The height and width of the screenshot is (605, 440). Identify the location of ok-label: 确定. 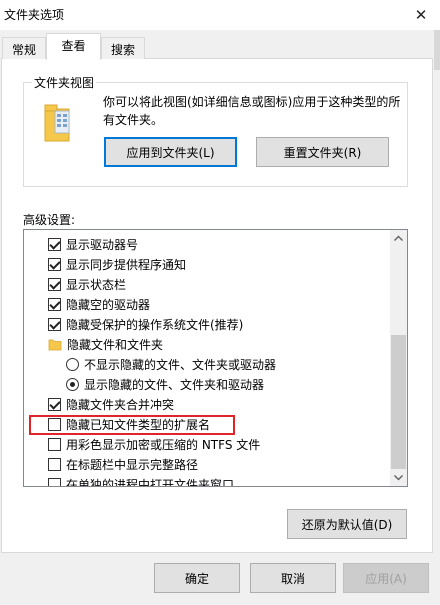
(196, 578).